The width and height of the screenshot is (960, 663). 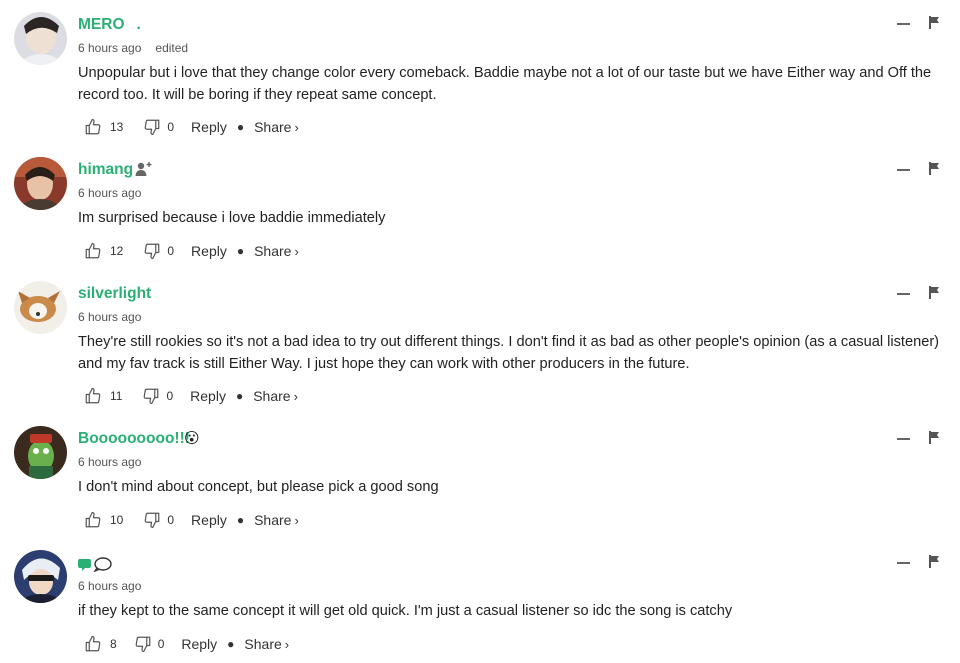 I want to click on username-text: Booooooooo!!!, so click(x=134, y=438).